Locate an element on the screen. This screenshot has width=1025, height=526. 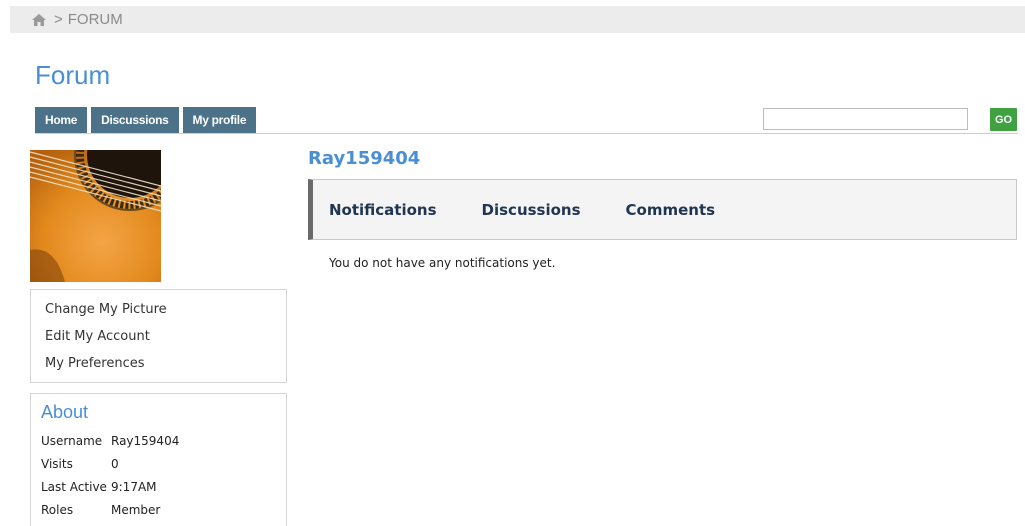
about-key: Last Active is located at coordinates (74, 487).